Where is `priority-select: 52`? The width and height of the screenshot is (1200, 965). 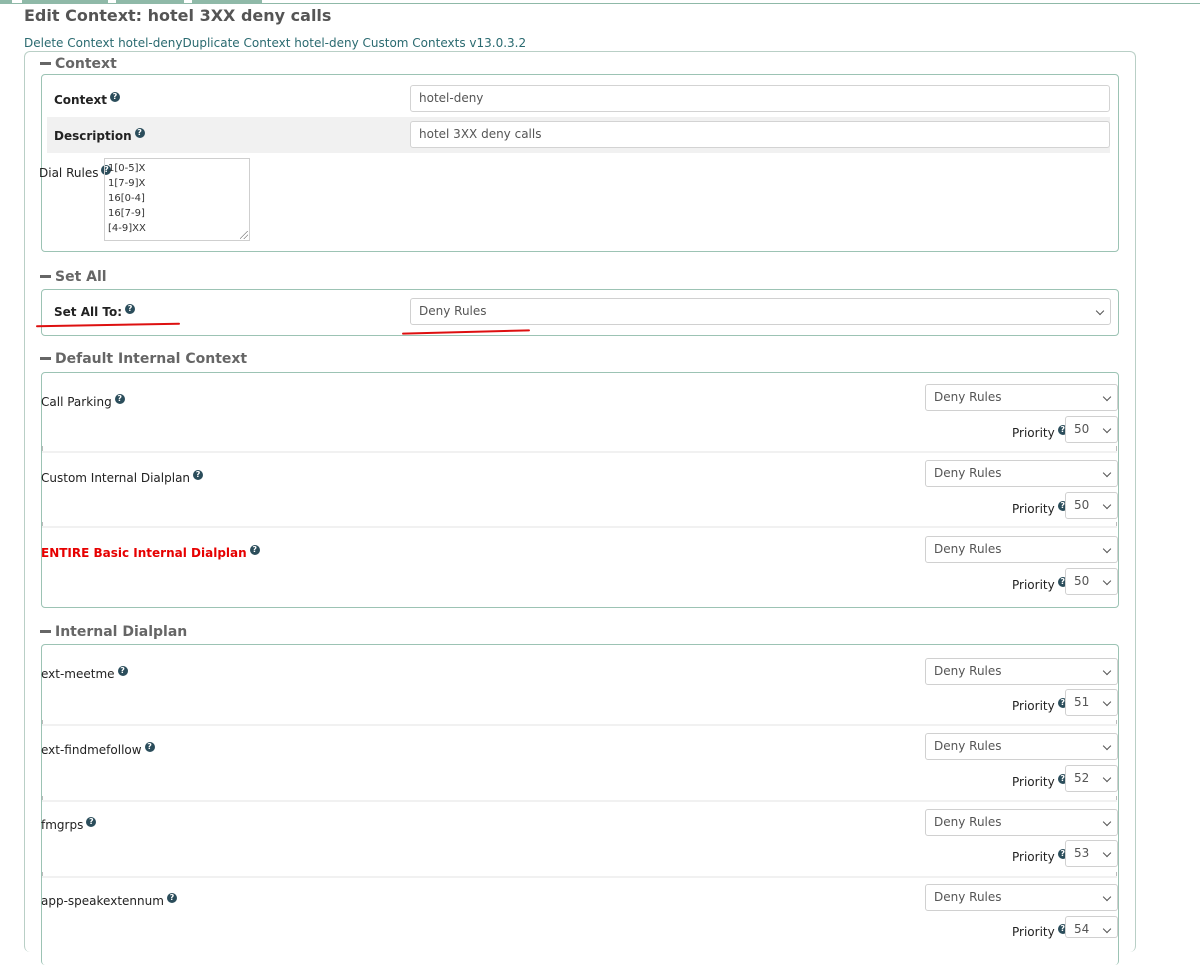 priority-select: 52 is located at coordinates (1091, 778).